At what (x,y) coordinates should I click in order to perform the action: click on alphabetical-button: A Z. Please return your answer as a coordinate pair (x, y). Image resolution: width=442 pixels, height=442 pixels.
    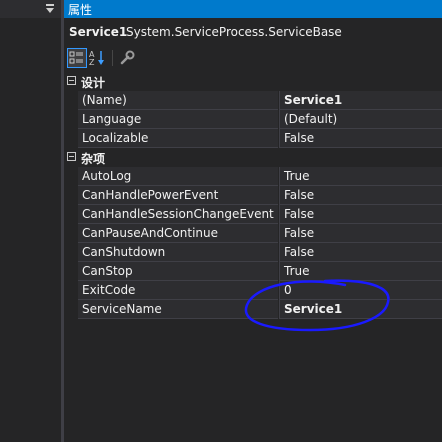
    Looking at the image, I should click on (98, 58).